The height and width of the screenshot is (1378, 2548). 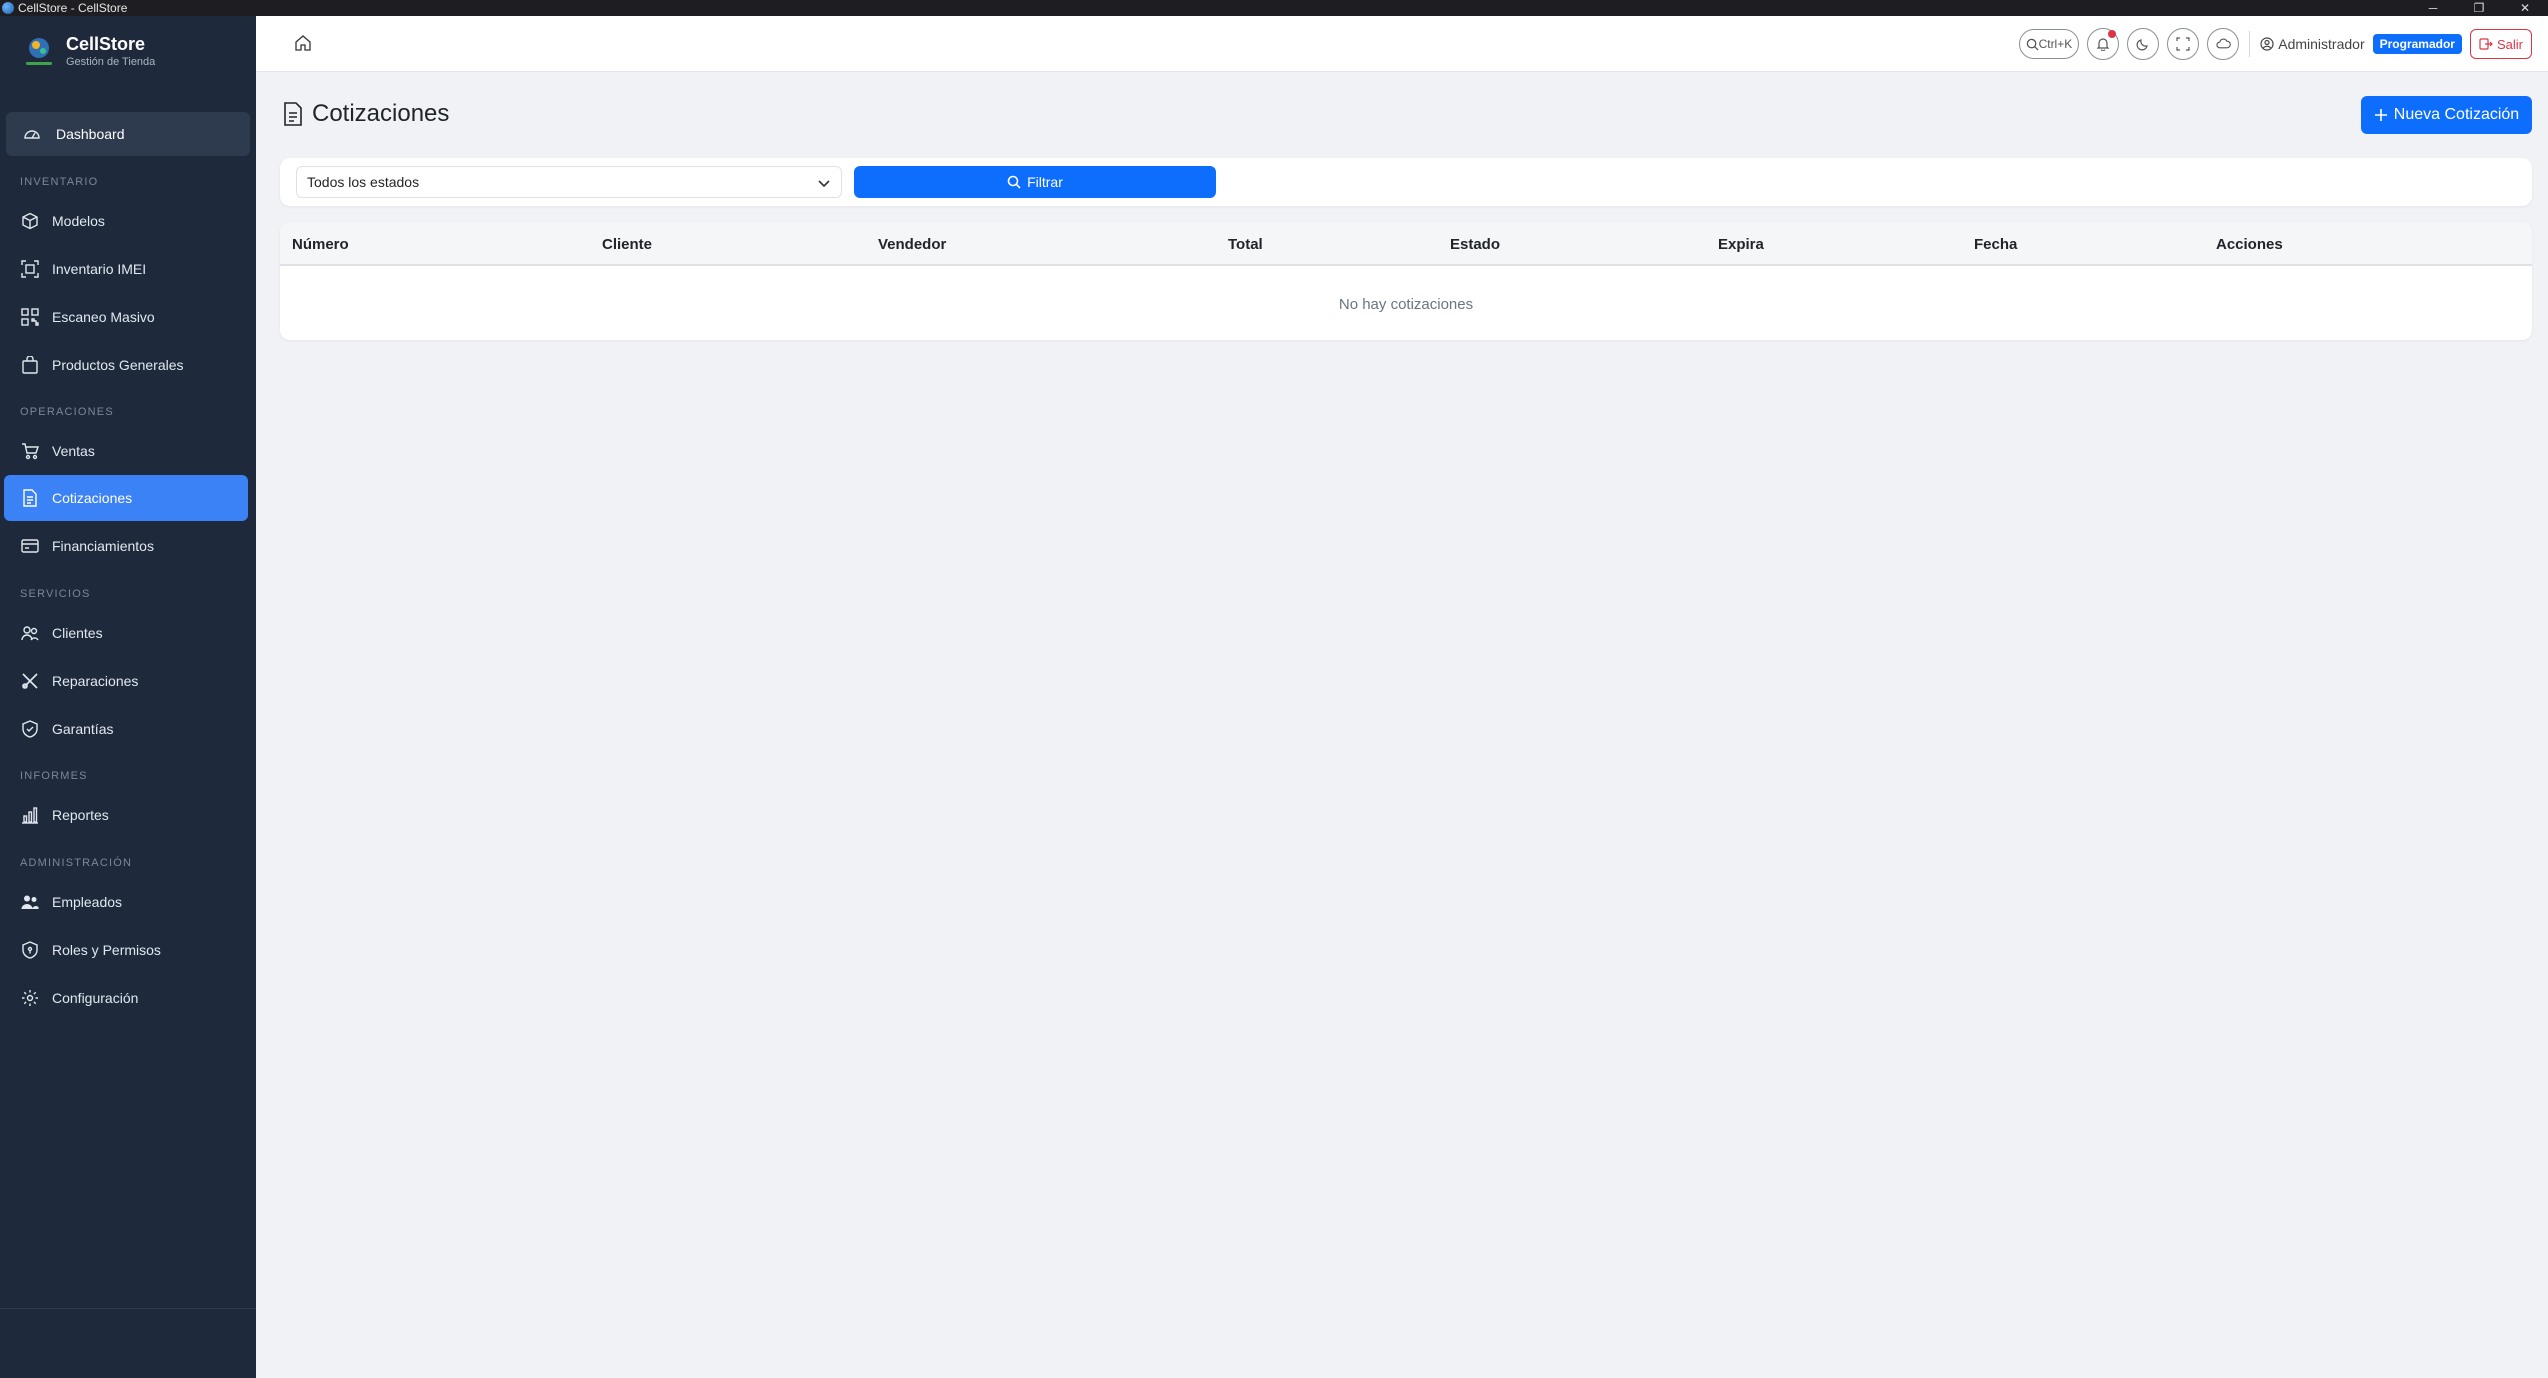 I want to click on section-servicios: SERVICIOS, so click(x=55, y=594).